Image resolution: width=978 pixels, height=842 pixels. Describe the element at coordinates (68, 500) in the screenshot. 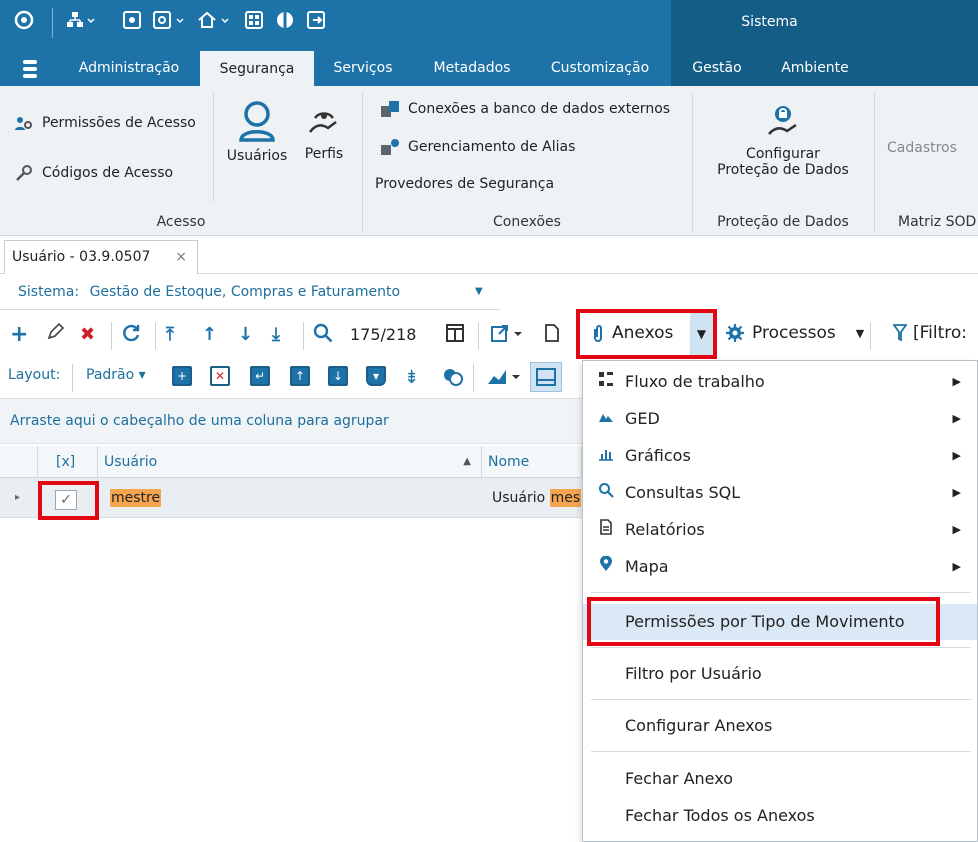

I see `checkbox-callout-frame` at that location.